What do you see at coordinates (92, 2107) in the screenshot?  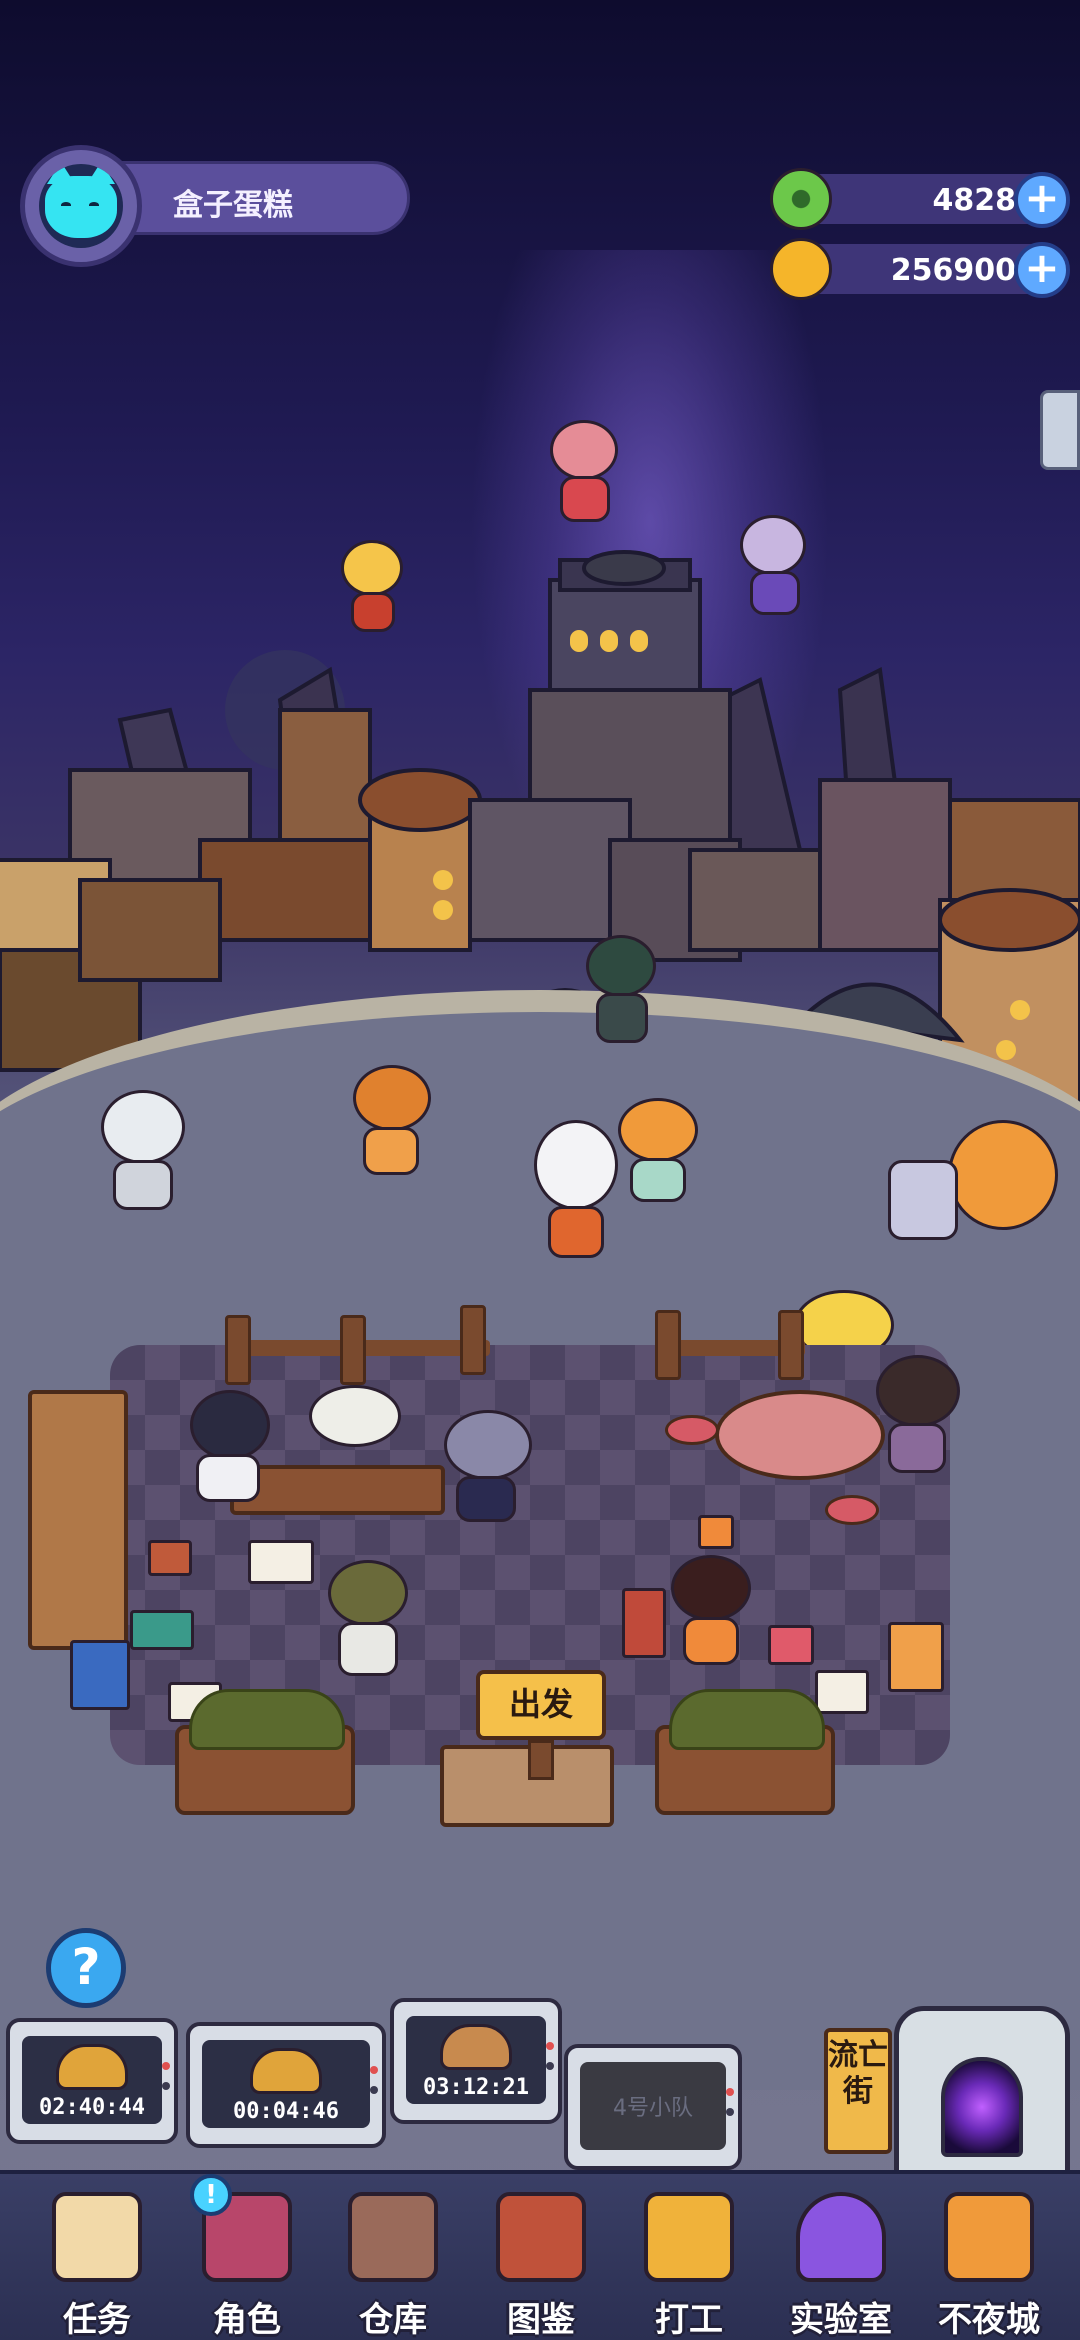 I see `team-1-timer: 02:40:44` at bounding box center [92, 2107].